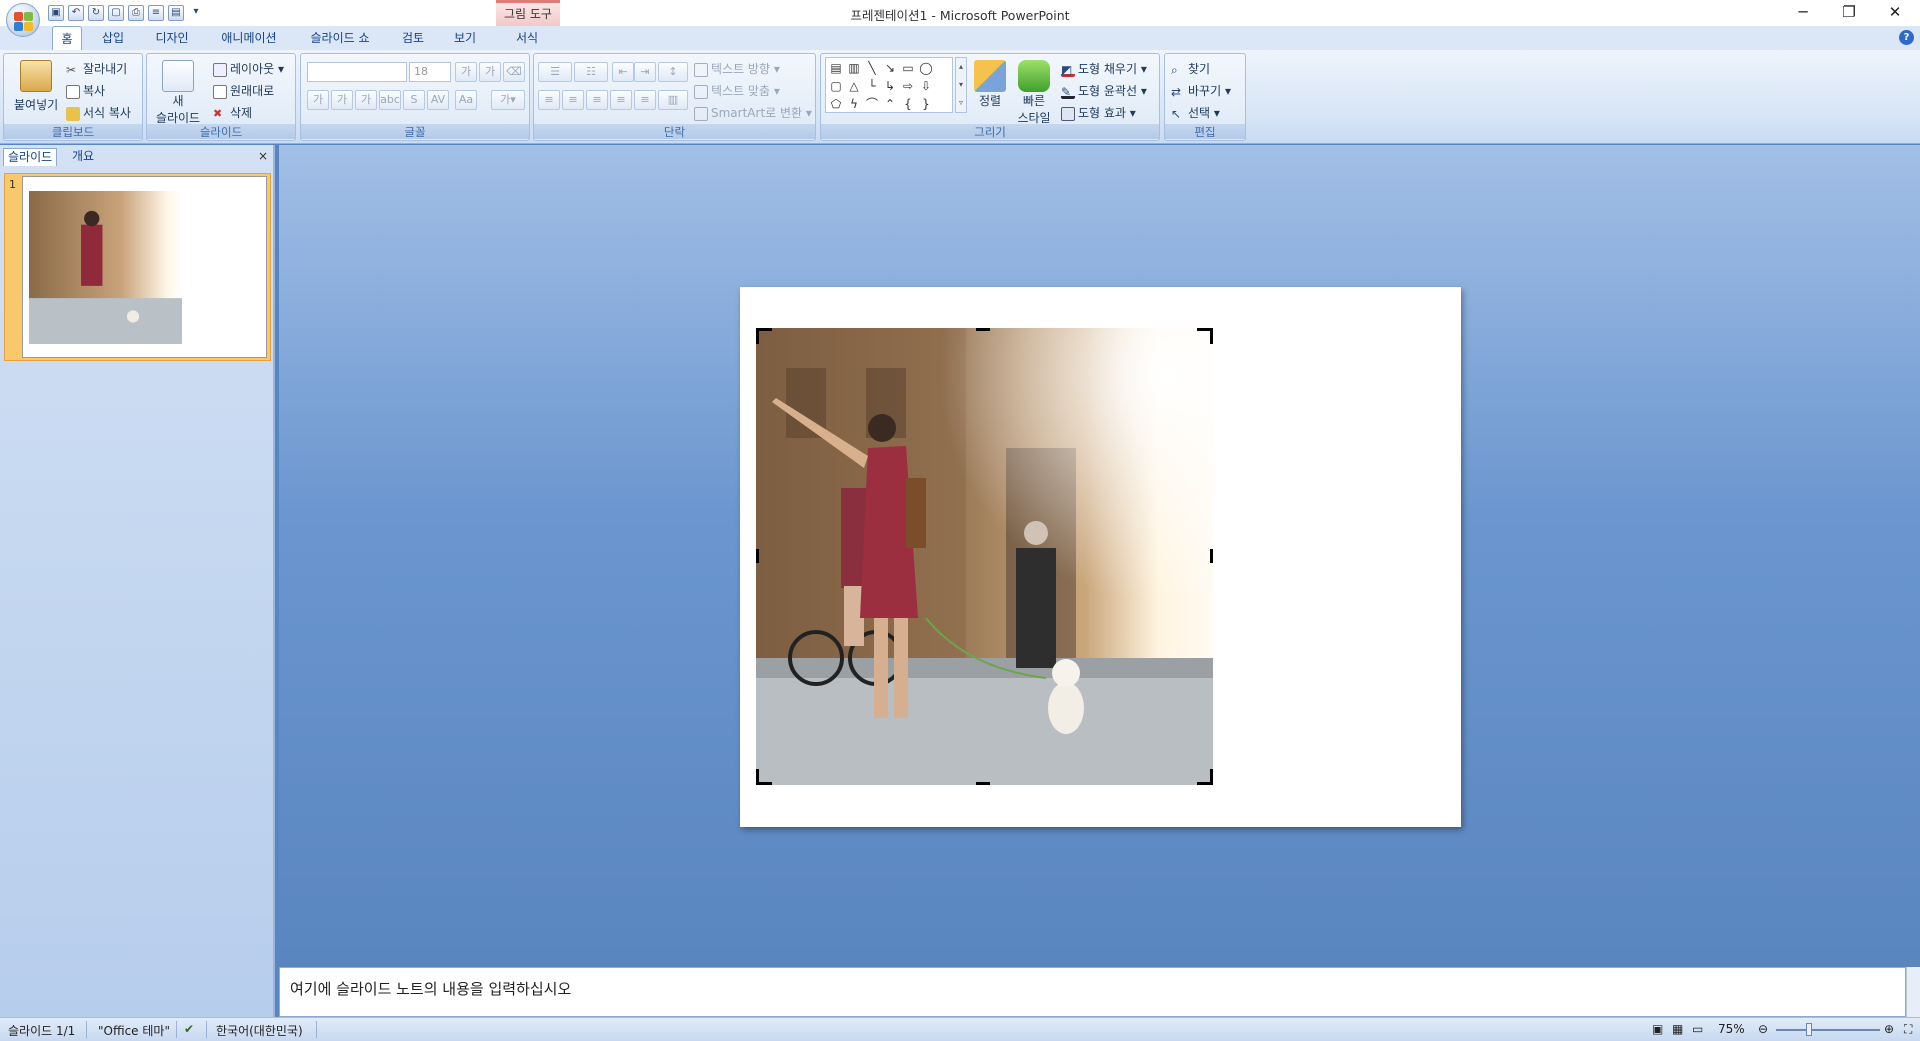 Image resolution: width=1920 pixels, height=1041 pixels. What do you see at coordinates (67, 38) in the screenshot?
I see `tab-home: 홈` at bounding box center [67, 38].